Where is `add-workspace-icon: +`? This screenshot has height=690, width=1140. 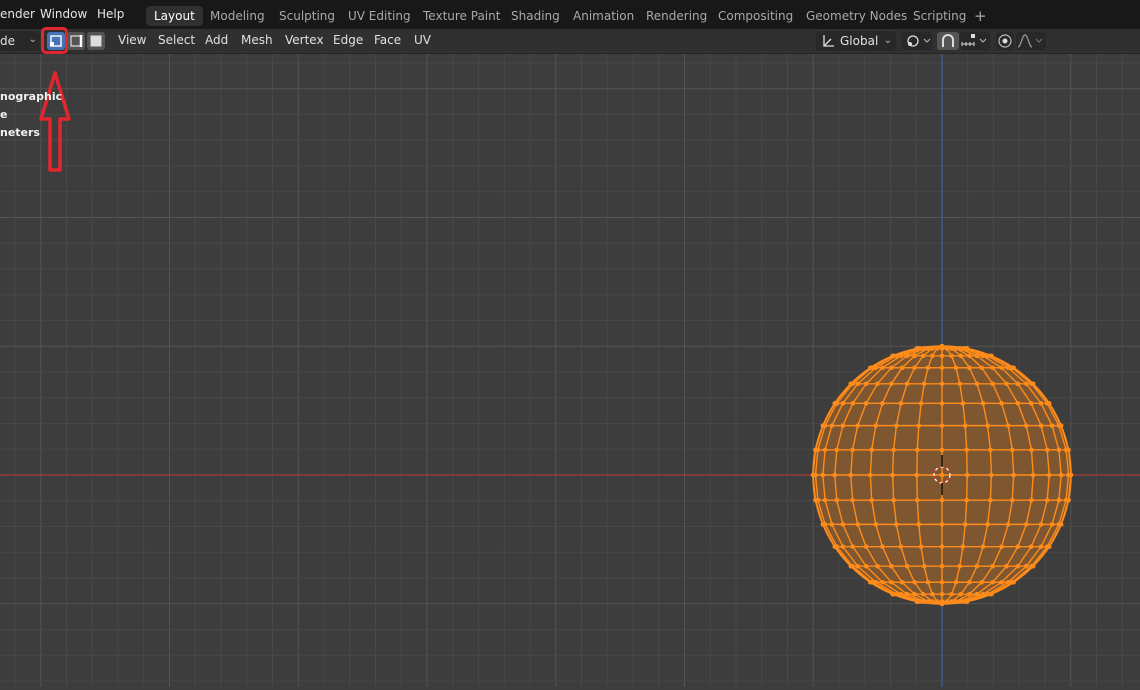 add-workspace-icon: + is located at coordinates (980, 16).